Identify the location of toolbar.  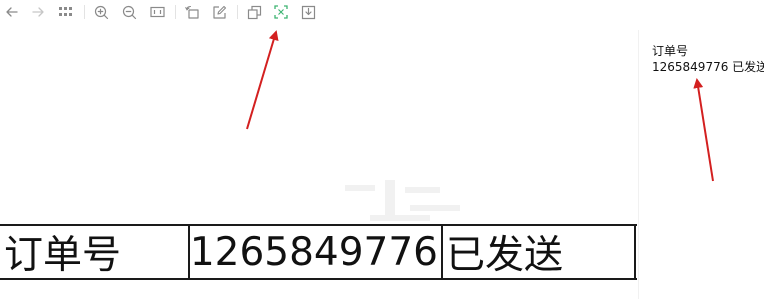
(382, 13).